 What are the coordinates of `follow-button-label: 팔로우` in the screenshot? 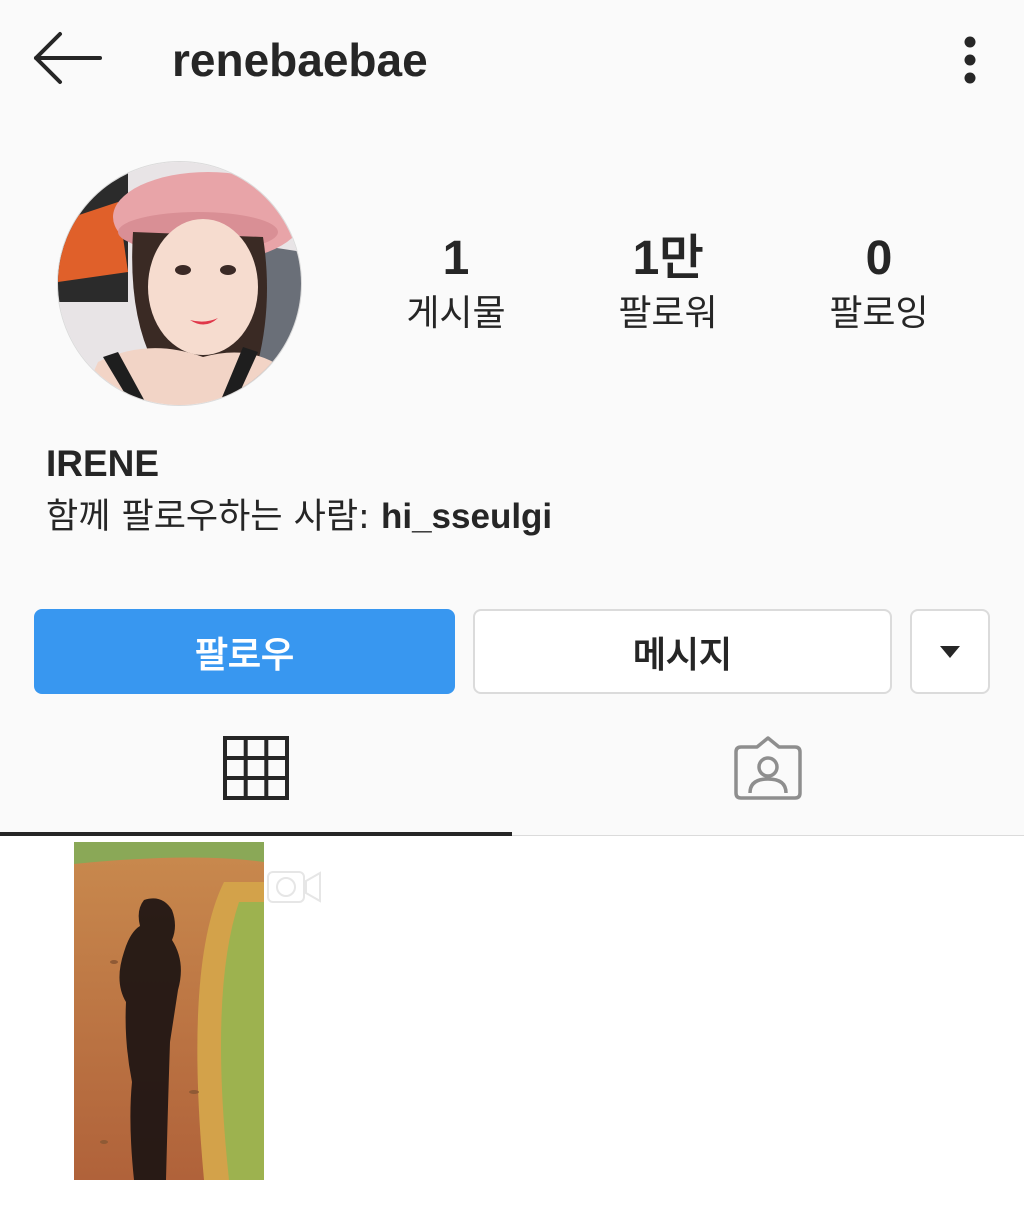 It's located at (244, 655).